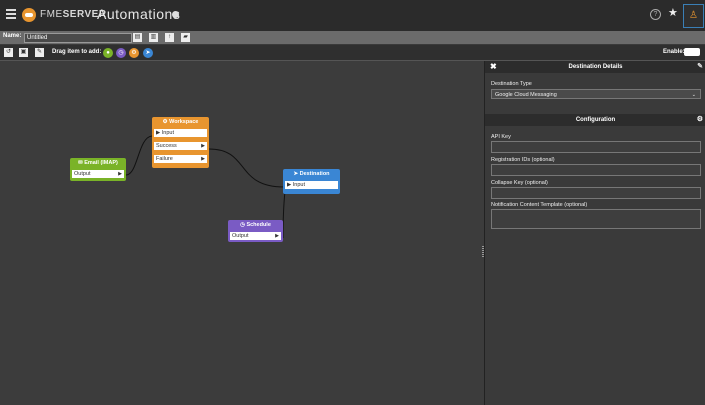  I want to click on email-node-title-text: Email (IMAP), so click(101, 163).